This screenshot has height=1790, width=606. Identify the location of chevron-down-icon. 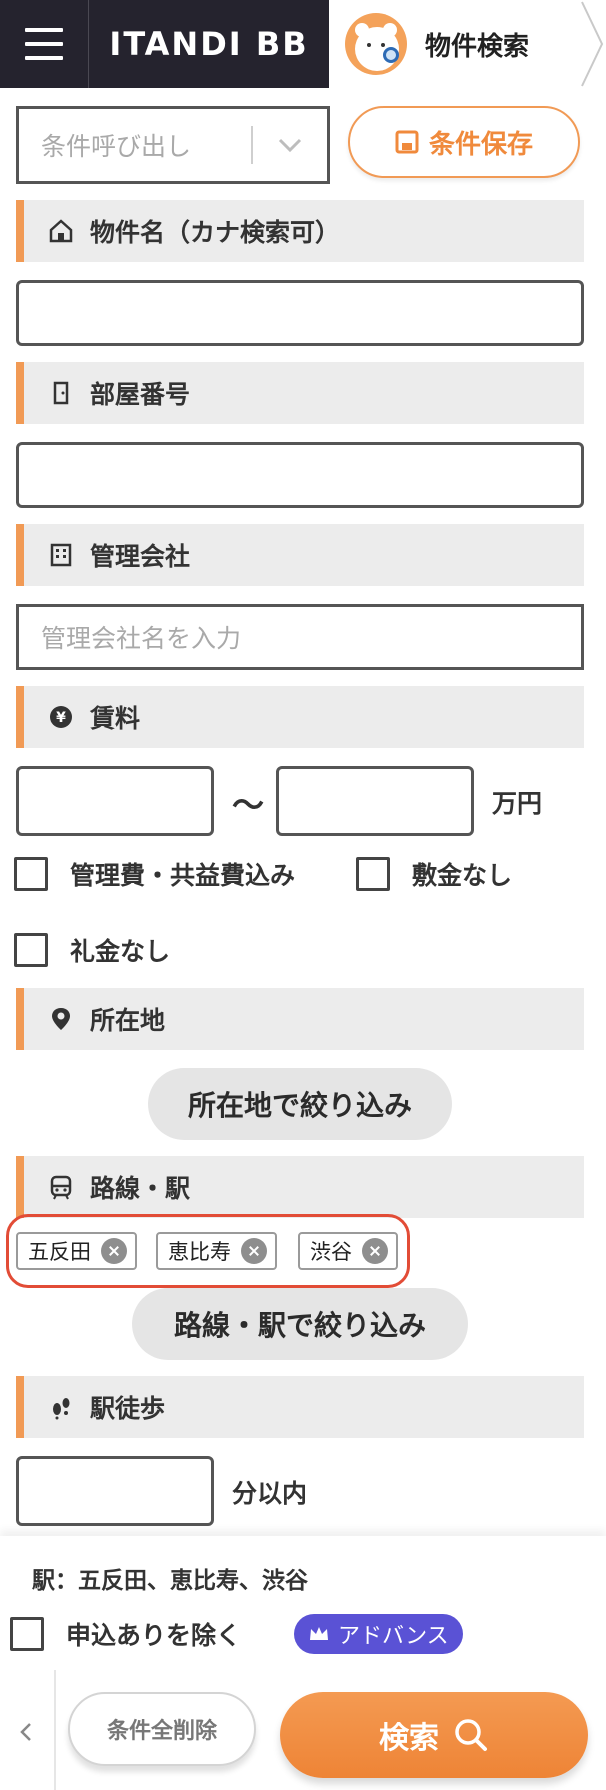
(290, 145).